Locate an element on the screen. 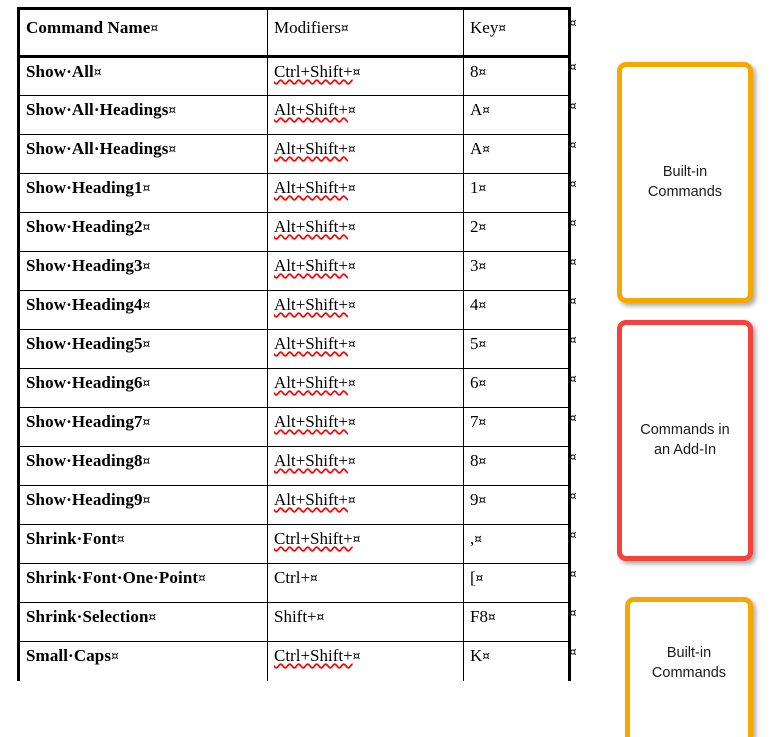  cell-command-name: Show·All¤ is located at coordinates (142, 76).